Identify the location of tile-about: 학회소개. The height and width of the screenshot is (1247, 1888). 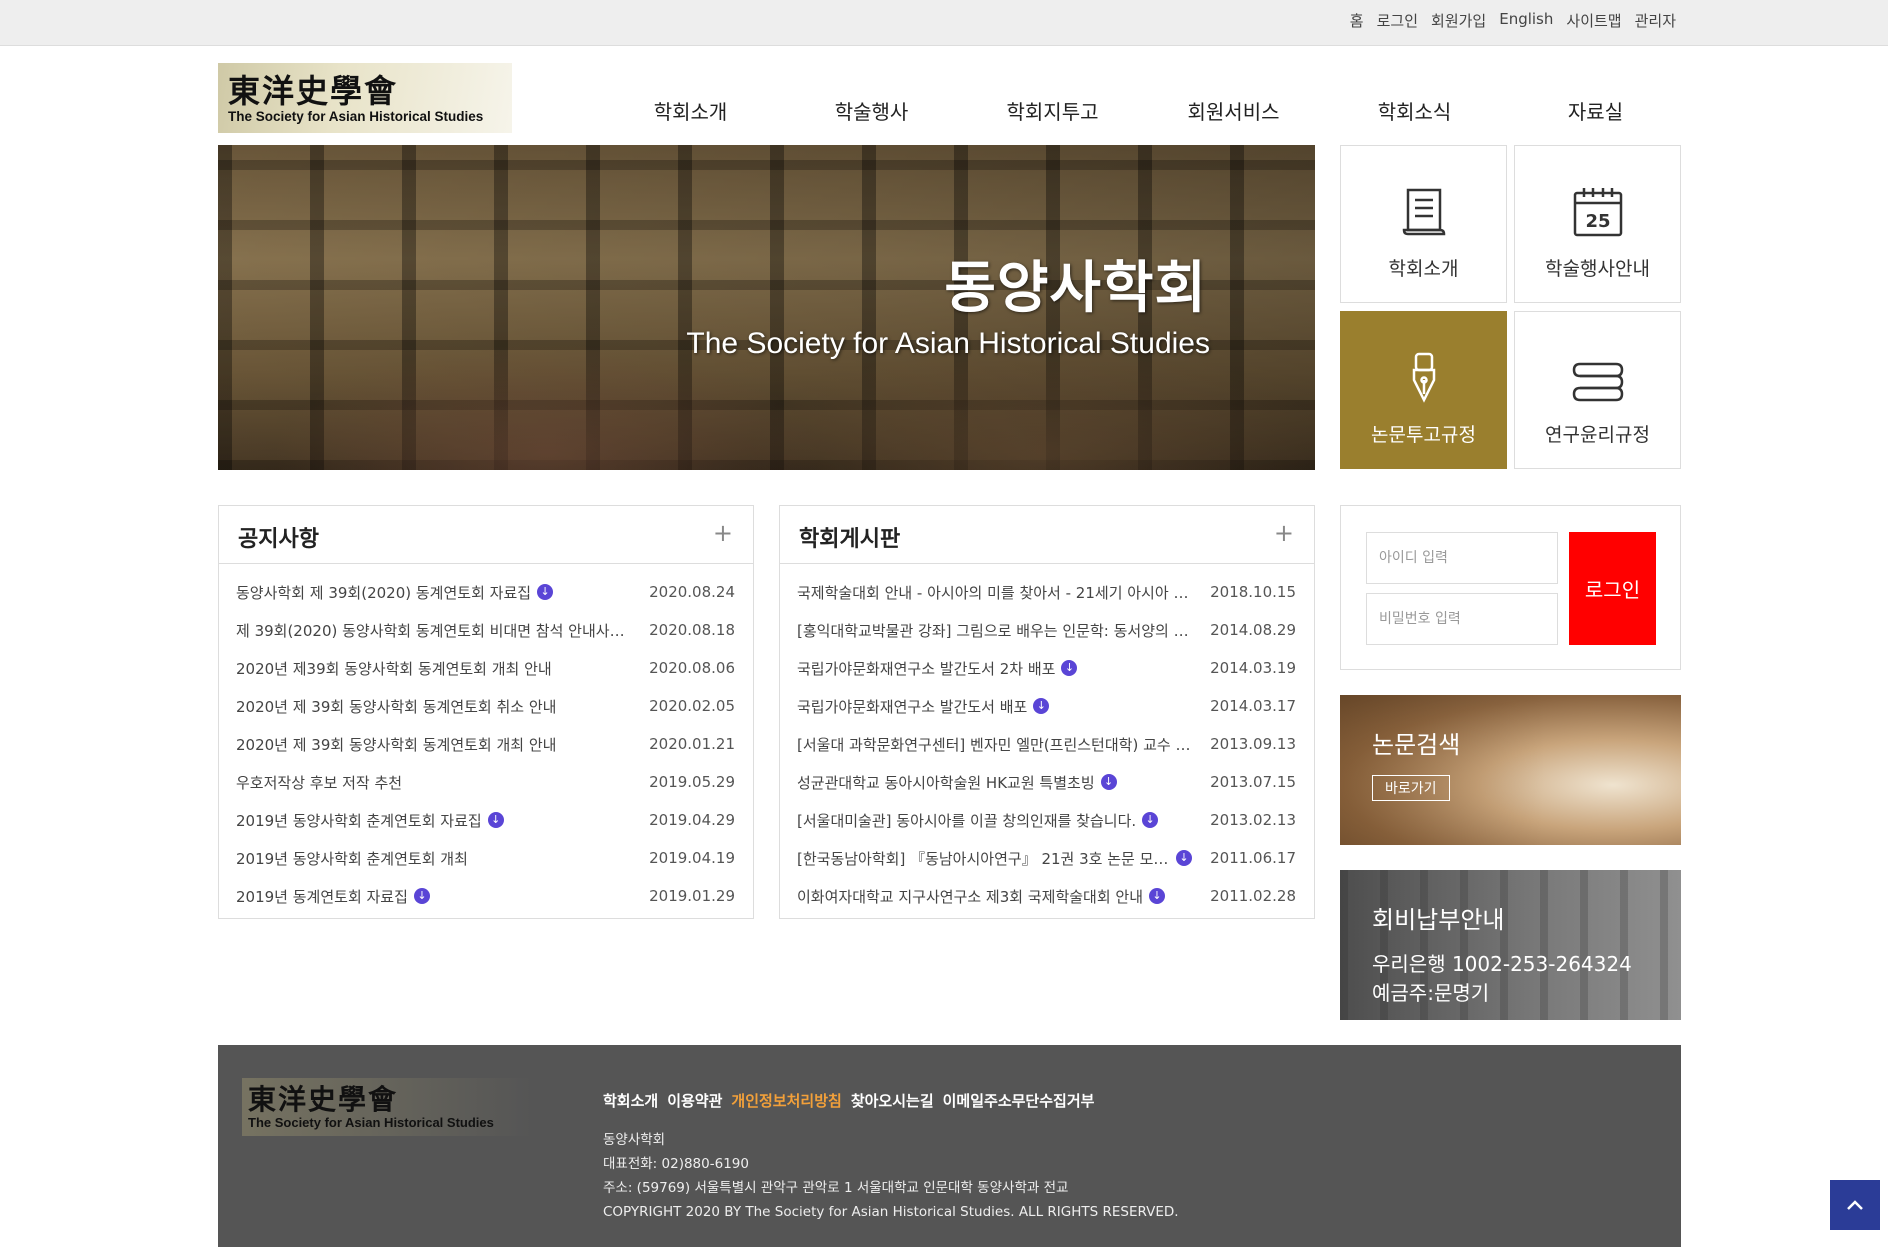
(1423, 224).